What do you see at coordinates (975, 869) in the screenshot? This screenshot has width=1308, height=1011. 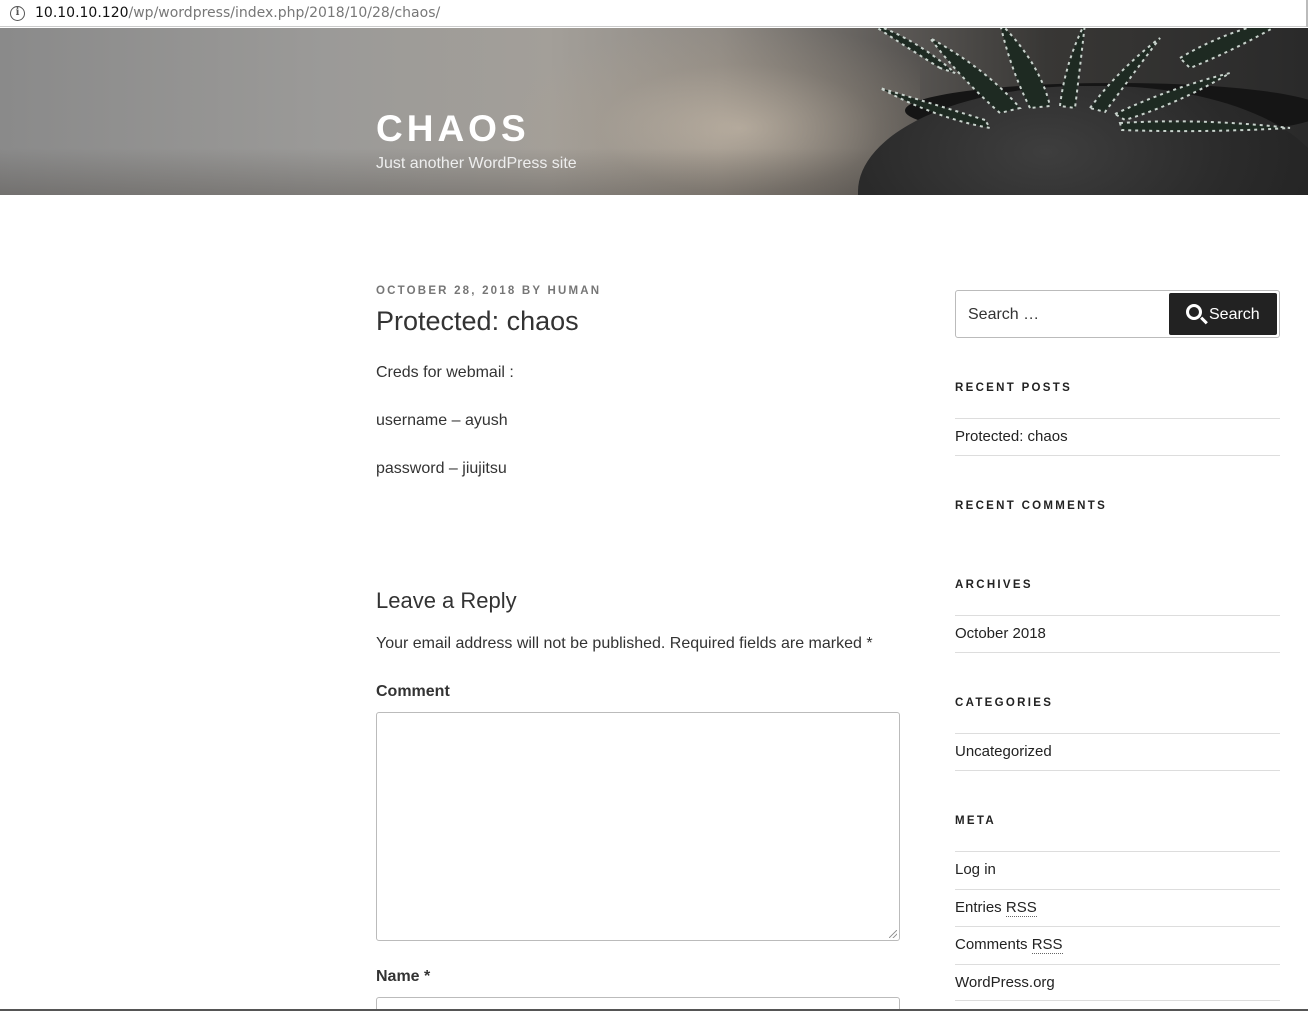 I see `login-link: Log in` at bounding box center [975, 869].